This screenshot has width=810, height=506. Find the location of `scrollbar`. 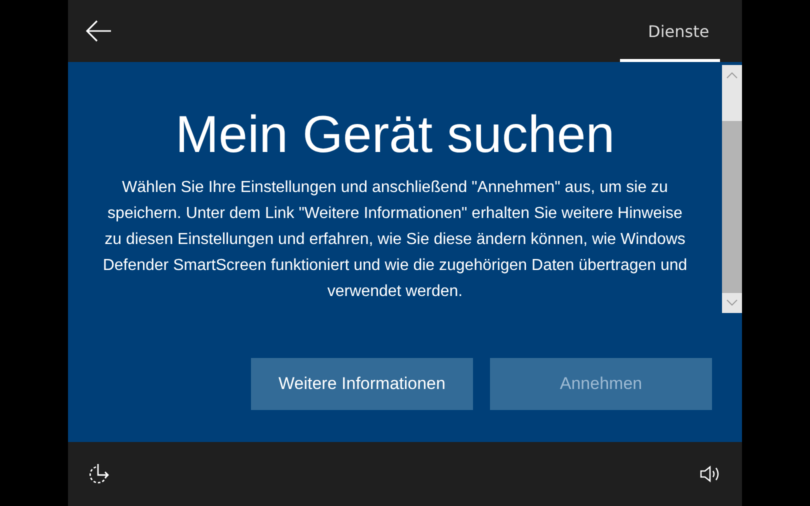

scrollbar is located at coordinates (732, 189).